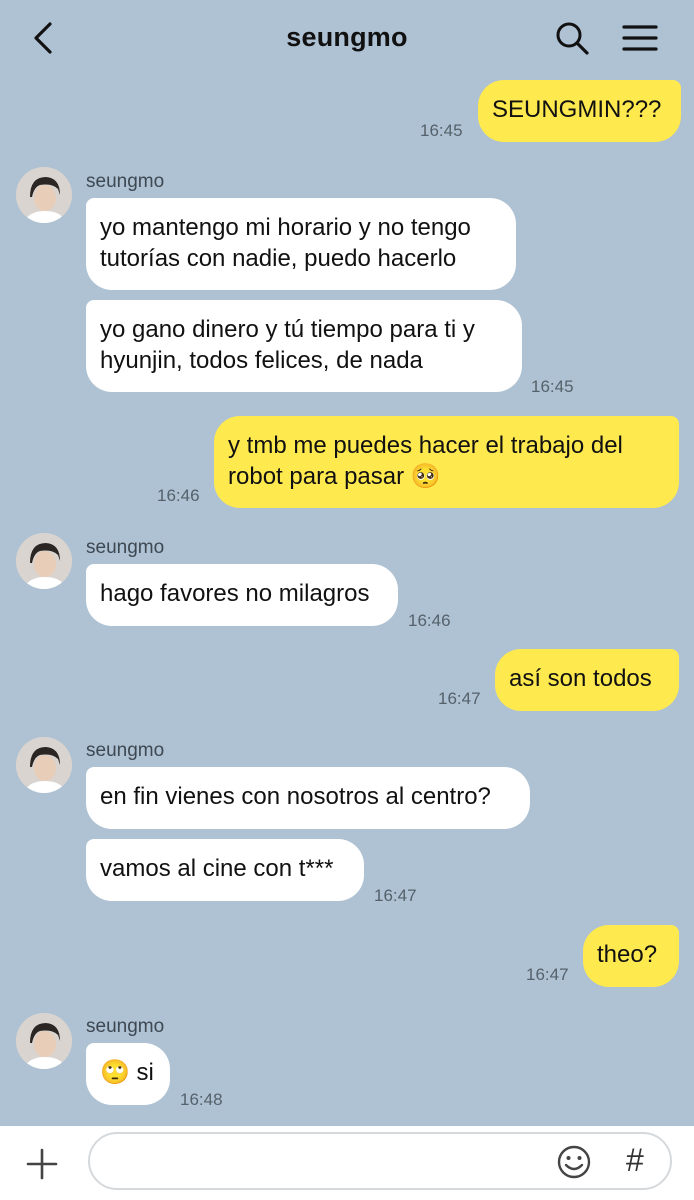 Image resolution: width=694 pixels, height=1200 pixels. Describe the element at coordinates (572, 38) in the screenshot. I see `search-icon` at that location.